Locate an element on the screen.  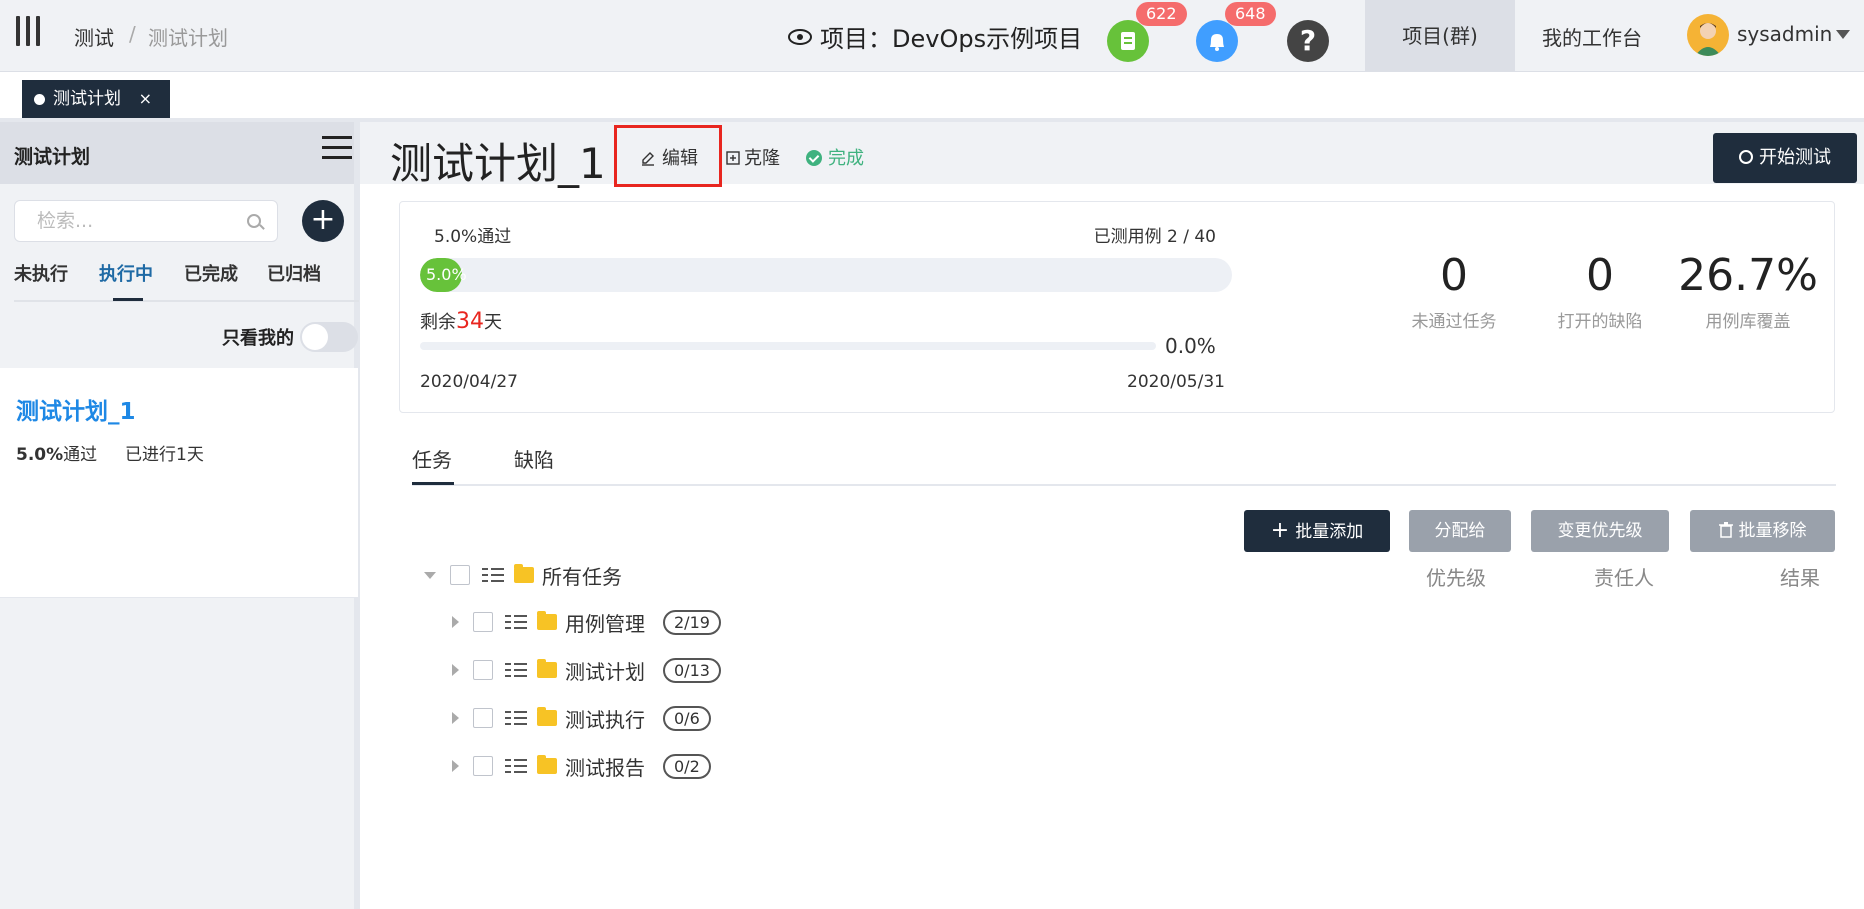
metric-label: 用例库覆盖 is located at coordinates (1748, 322).